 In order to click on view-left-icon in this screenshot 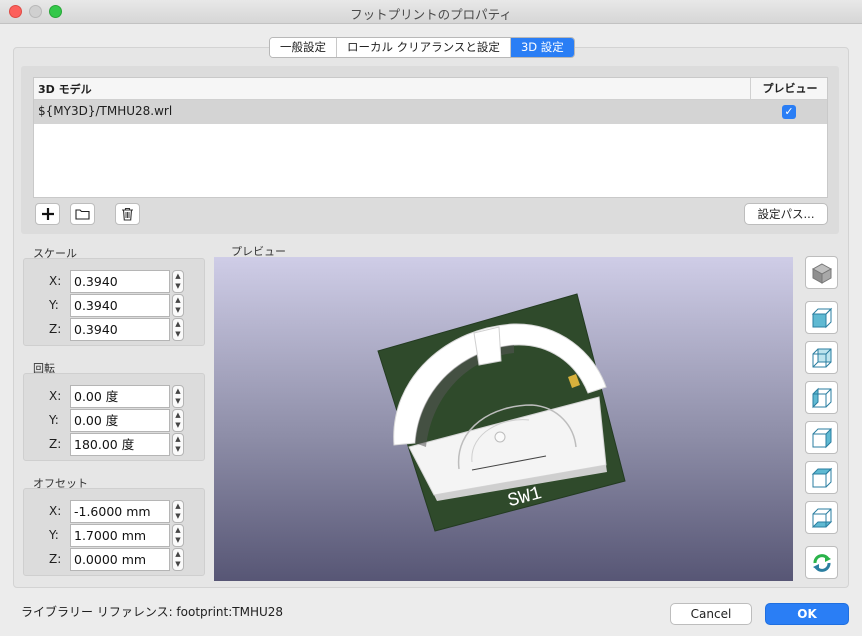, I will do `click(821, 397)`.